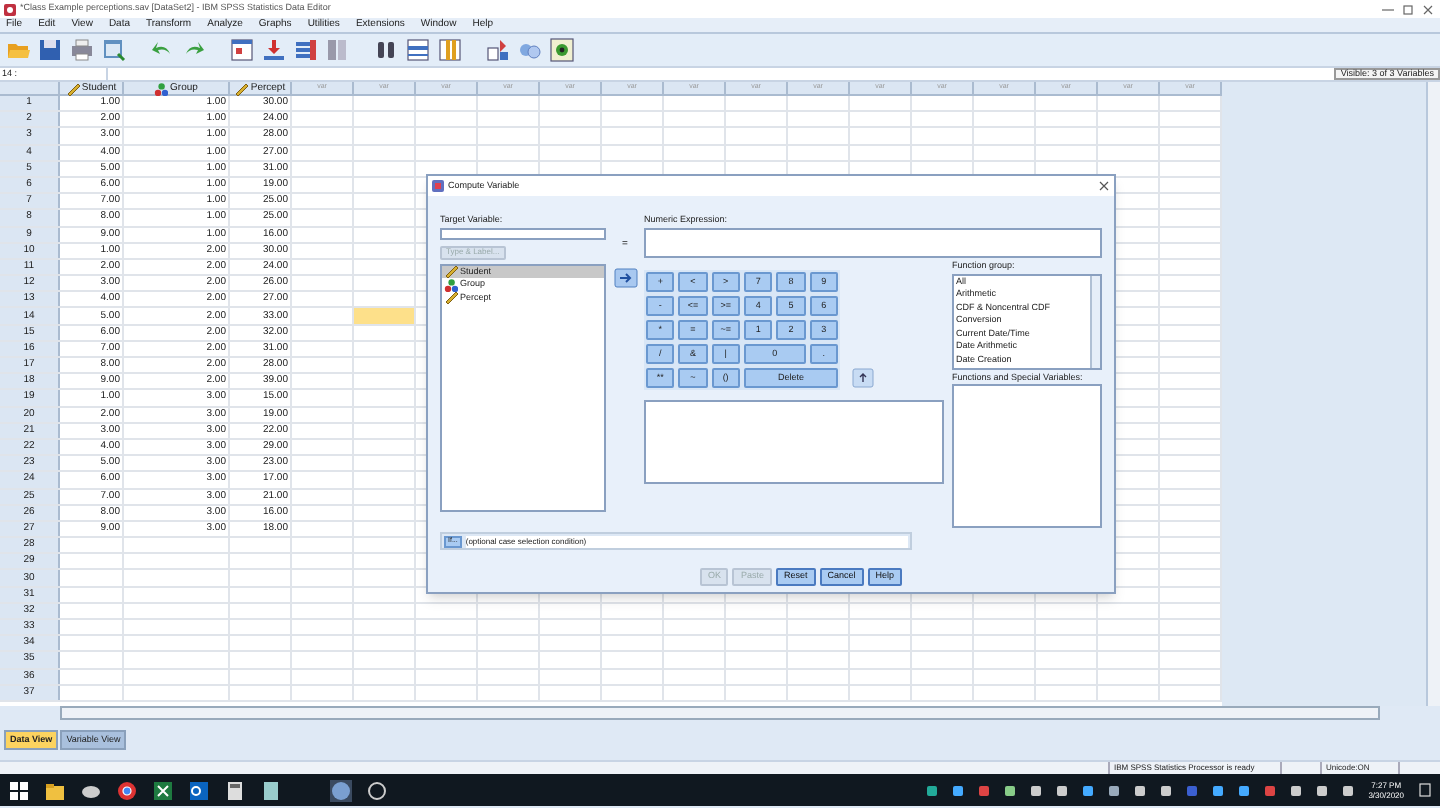 The image size is (1440, 808). Describe the element at coordinates (306, 50) in the screenshot. I see `variables-icon` at that location.